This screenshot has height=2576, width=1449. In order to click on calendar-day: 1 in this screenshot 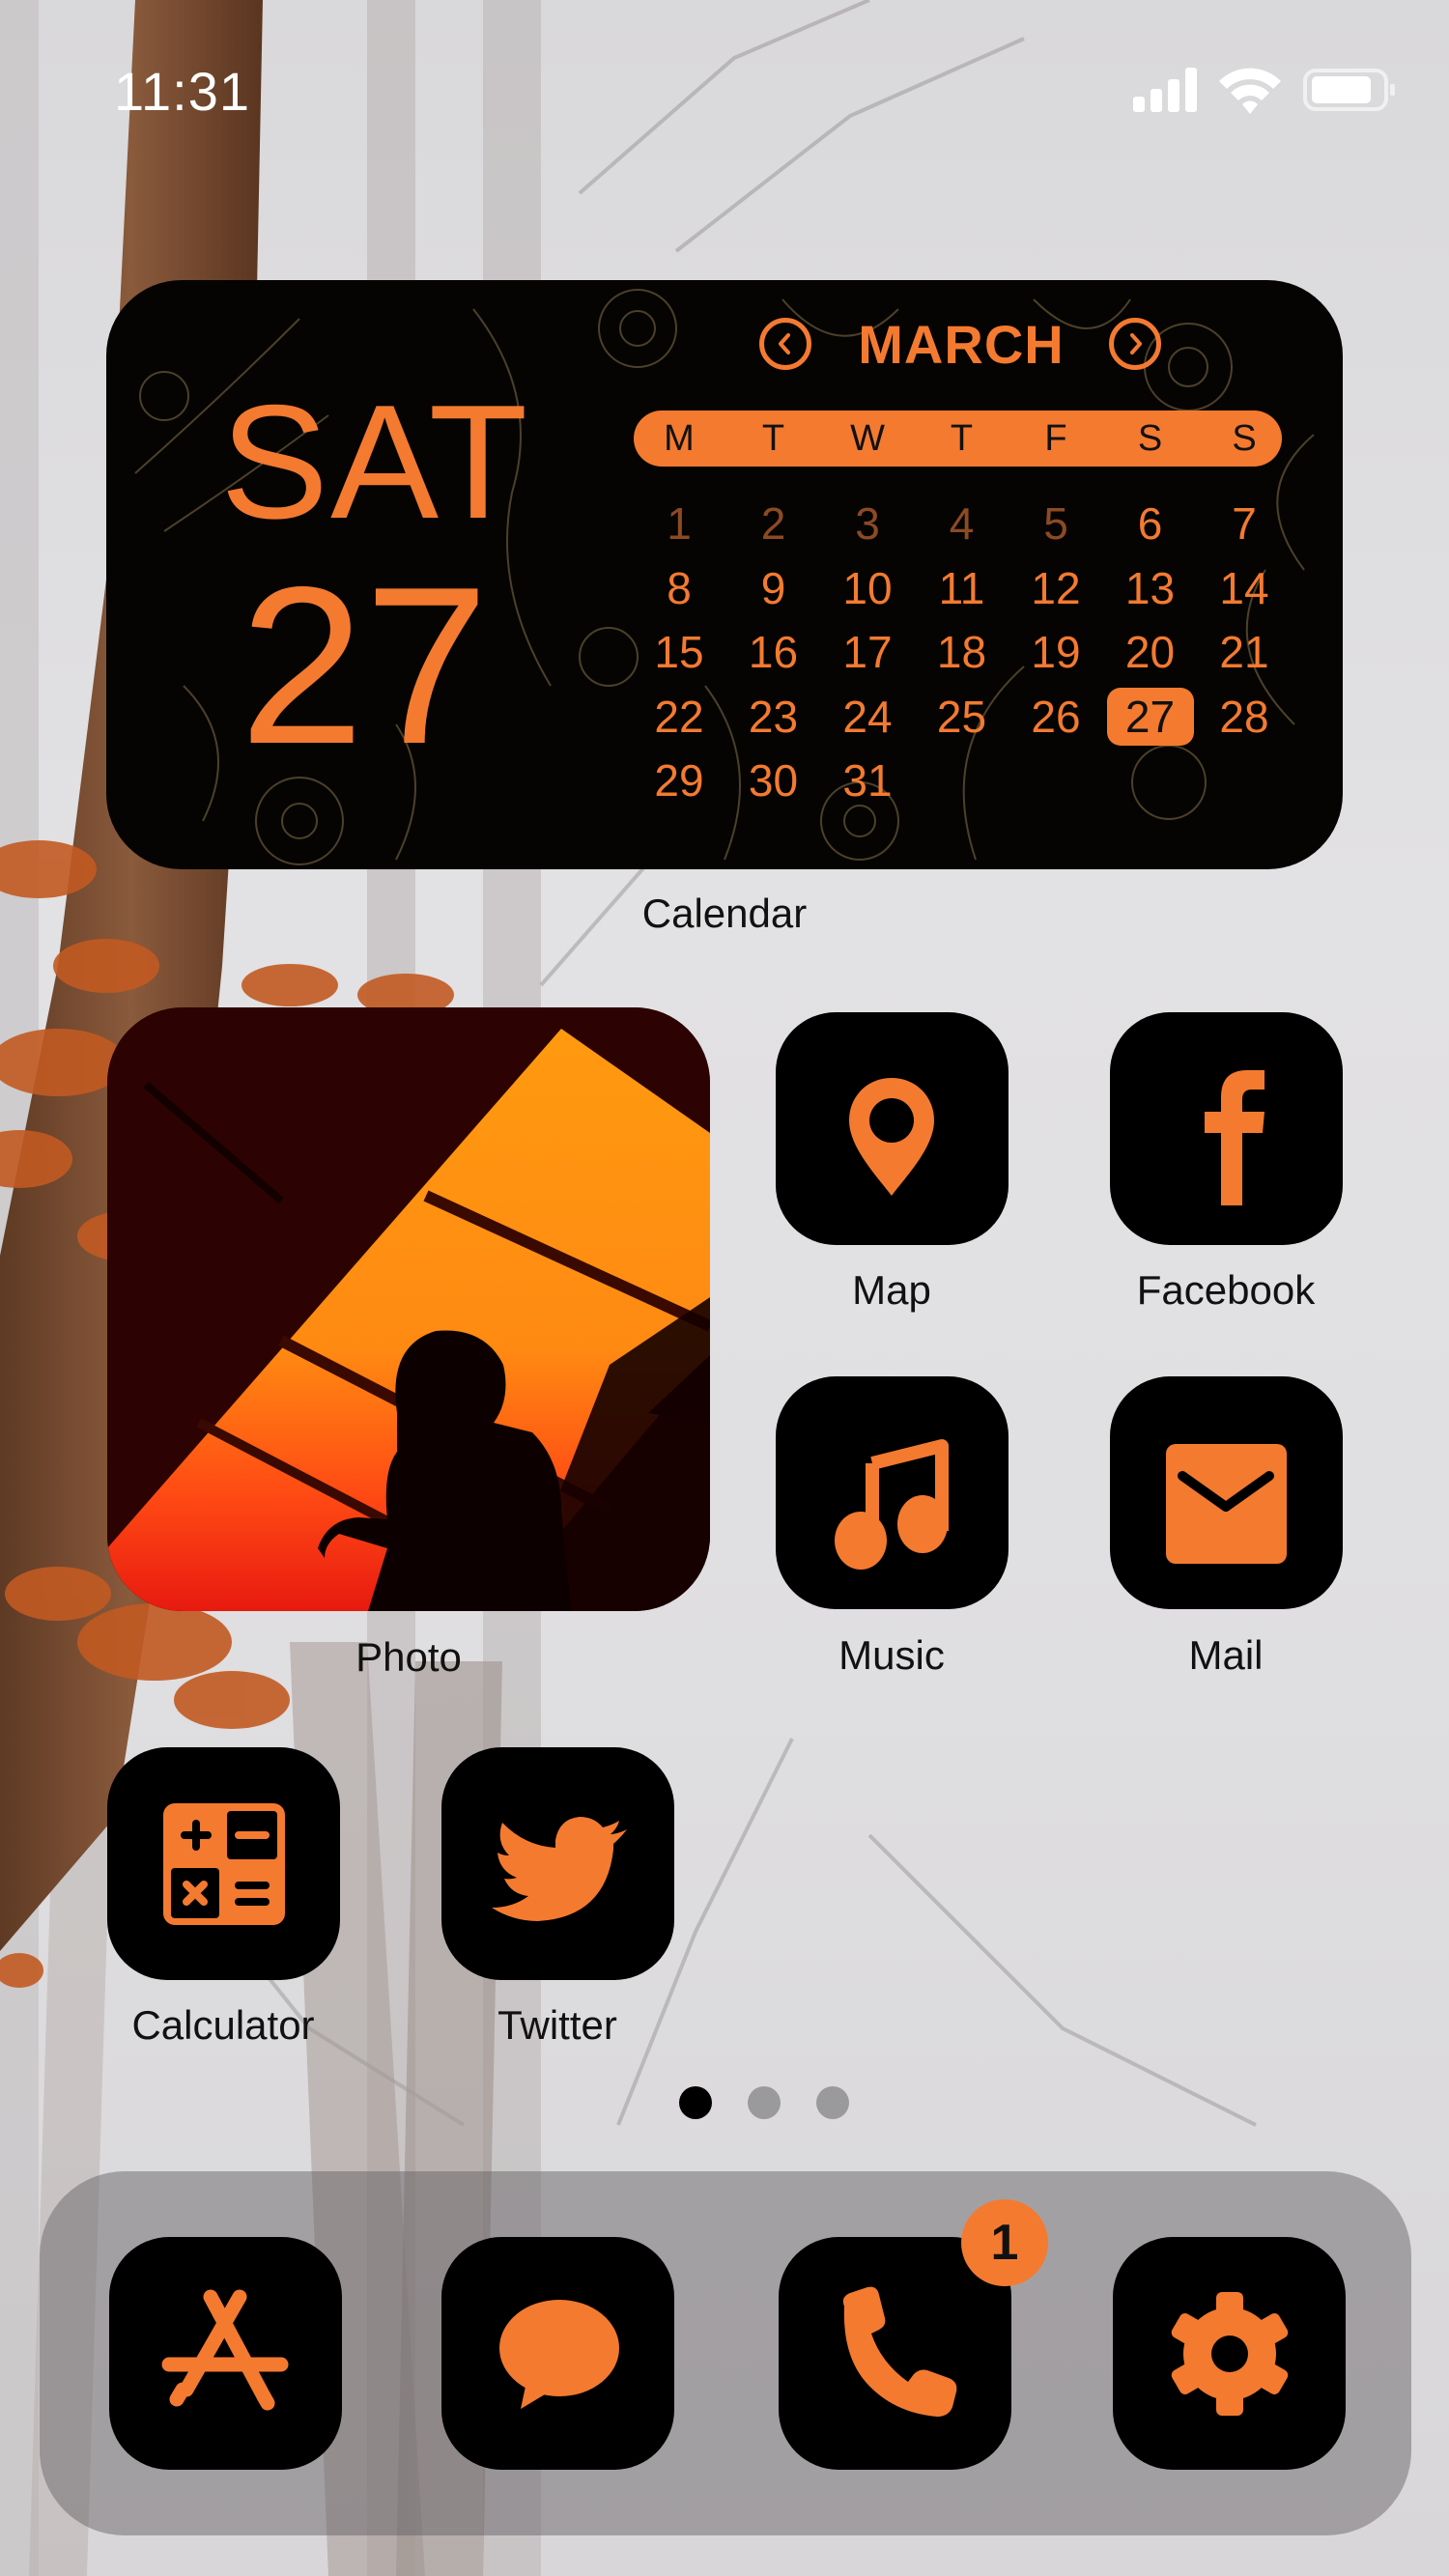, I will do `click(679, 523)`.